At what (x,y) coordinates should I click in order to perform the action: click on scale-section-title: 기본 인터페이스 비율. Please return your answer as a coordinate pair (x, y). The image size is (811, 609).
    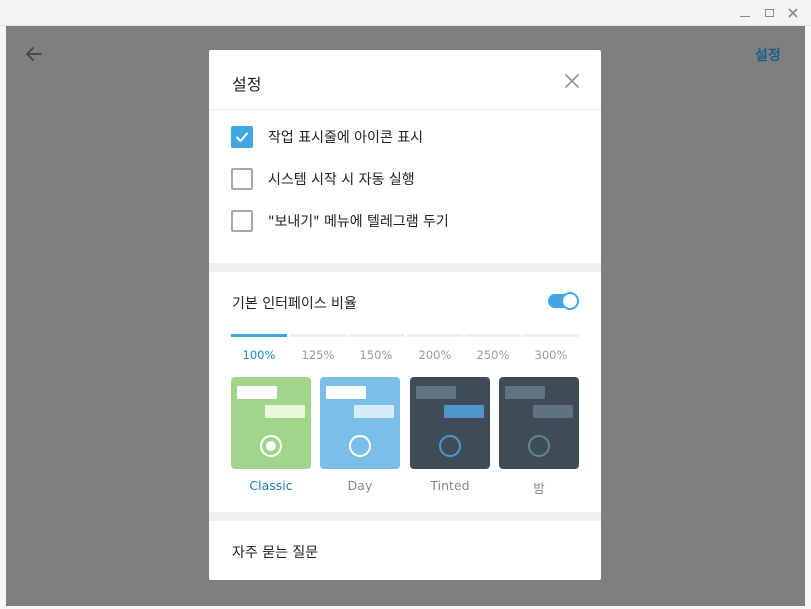
    Looking at the image, I should click on (294, 304).